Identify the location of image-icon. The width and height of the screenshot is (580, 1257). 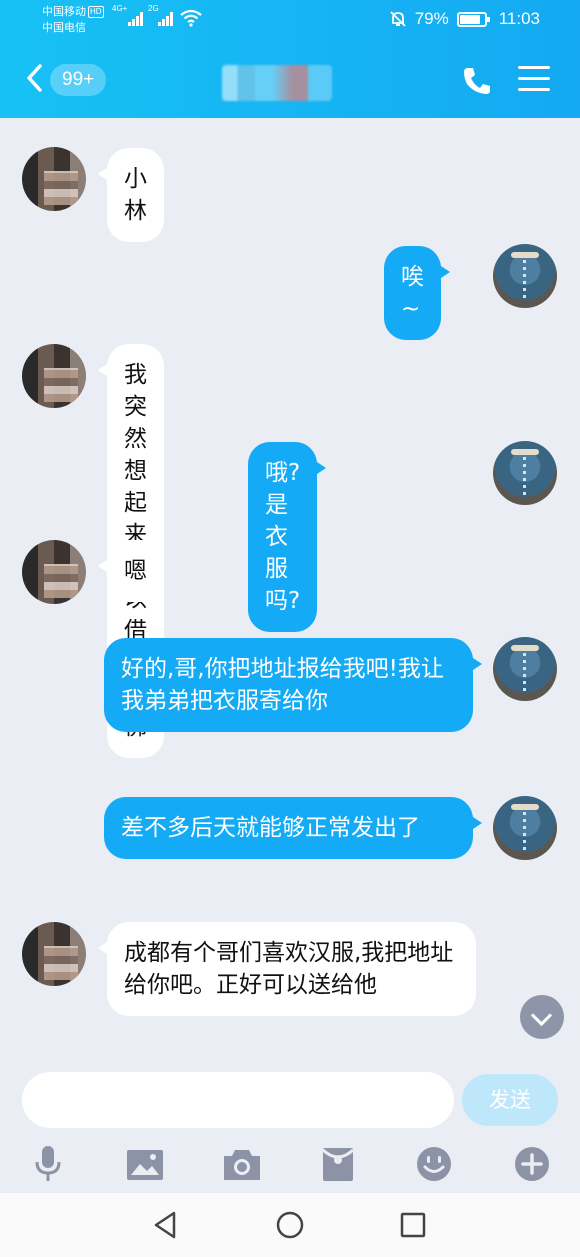
(145, 1164).